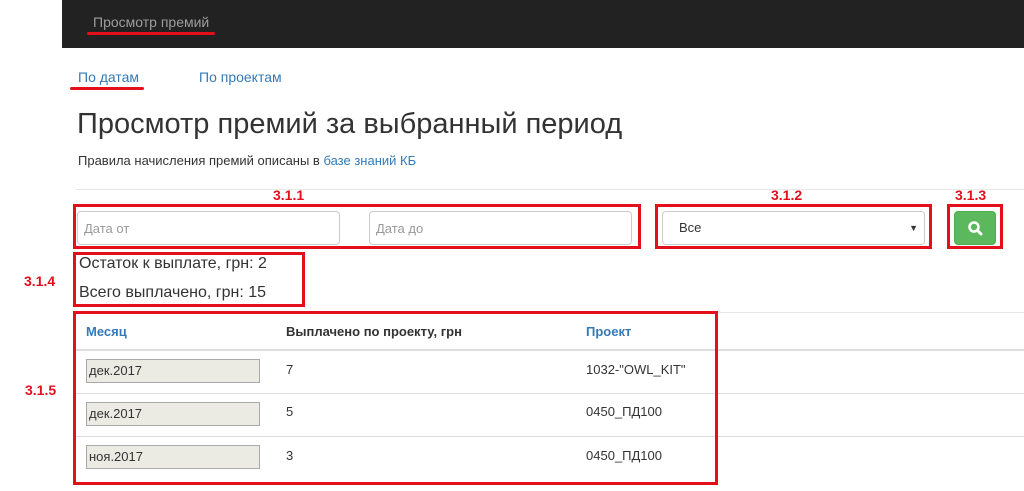  What do you see at coordinates (201, 160) in the screenshot?
I see `subtitle-text: Правила начисления премий описаны в` at bounding box center [201, 160].